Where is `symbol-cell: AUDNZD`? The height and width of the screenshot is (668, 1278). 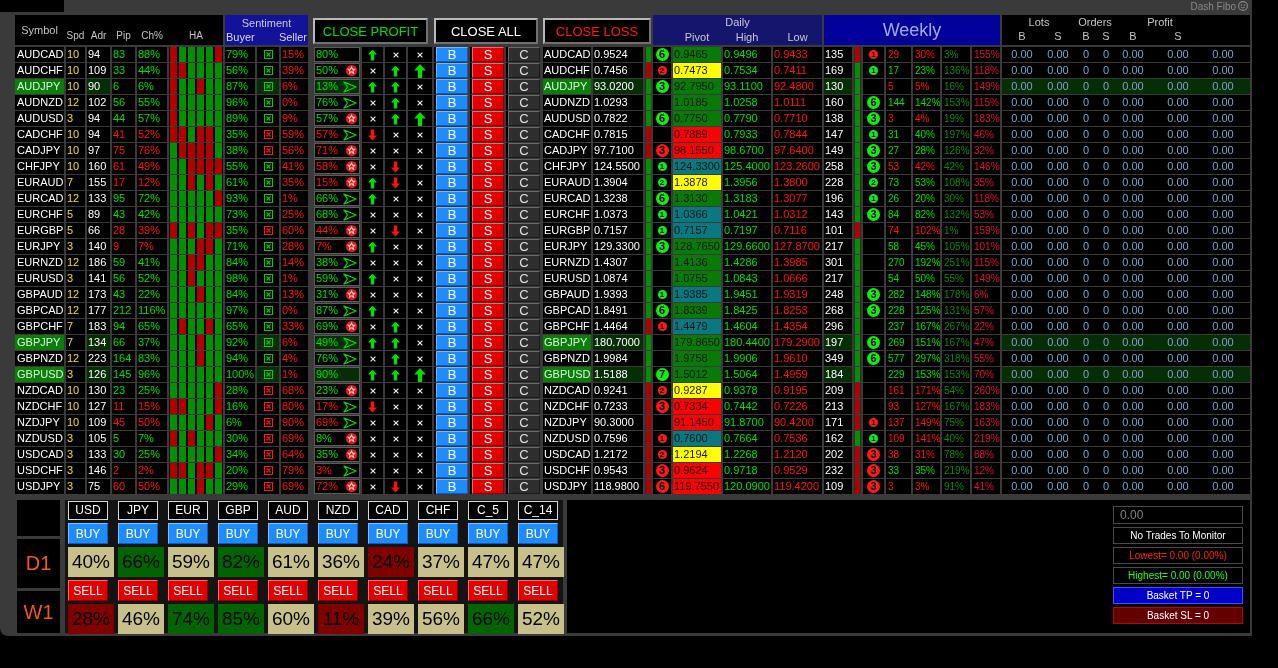 symbol-cell: AUDNZD is located at coordinates (39, 102).